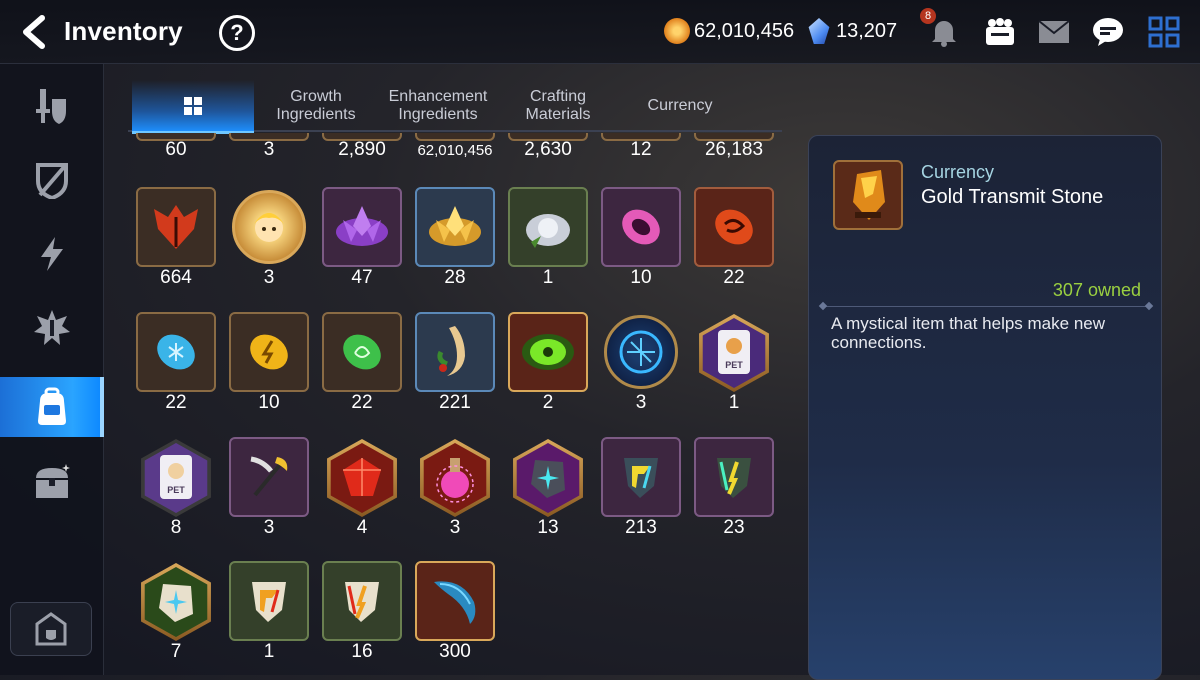 This screenshot has width=1200, height=680. Describe the element at coordinates (641, 149) in the screenshot. I see `item-count: 12` at that location.